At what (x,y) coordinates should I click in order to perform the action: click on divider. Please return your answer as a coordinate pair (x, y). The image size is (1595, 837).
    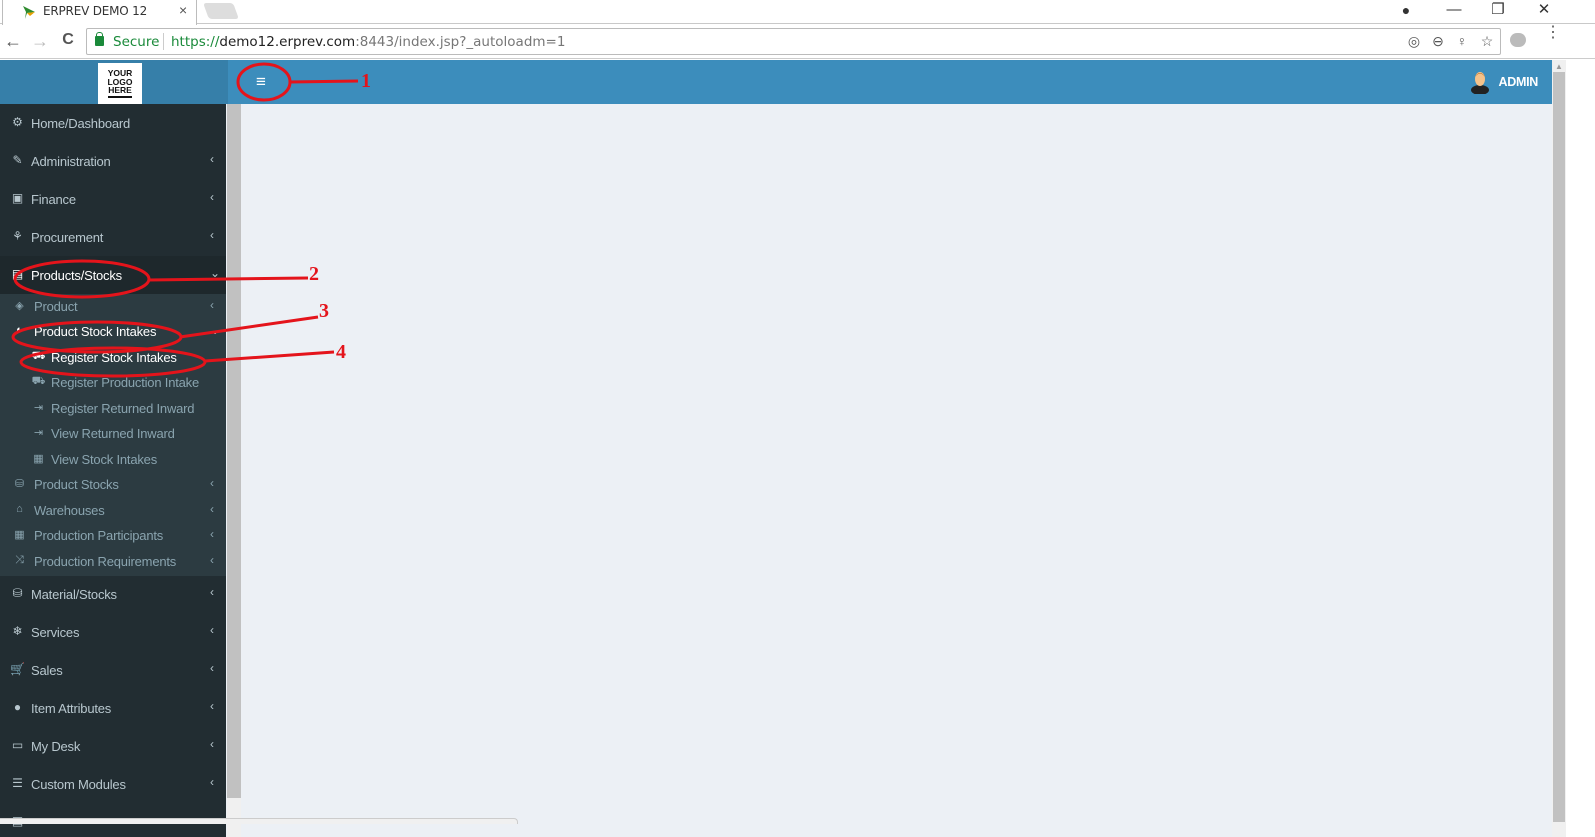
    Looking at the image, I should click on (163, 41).